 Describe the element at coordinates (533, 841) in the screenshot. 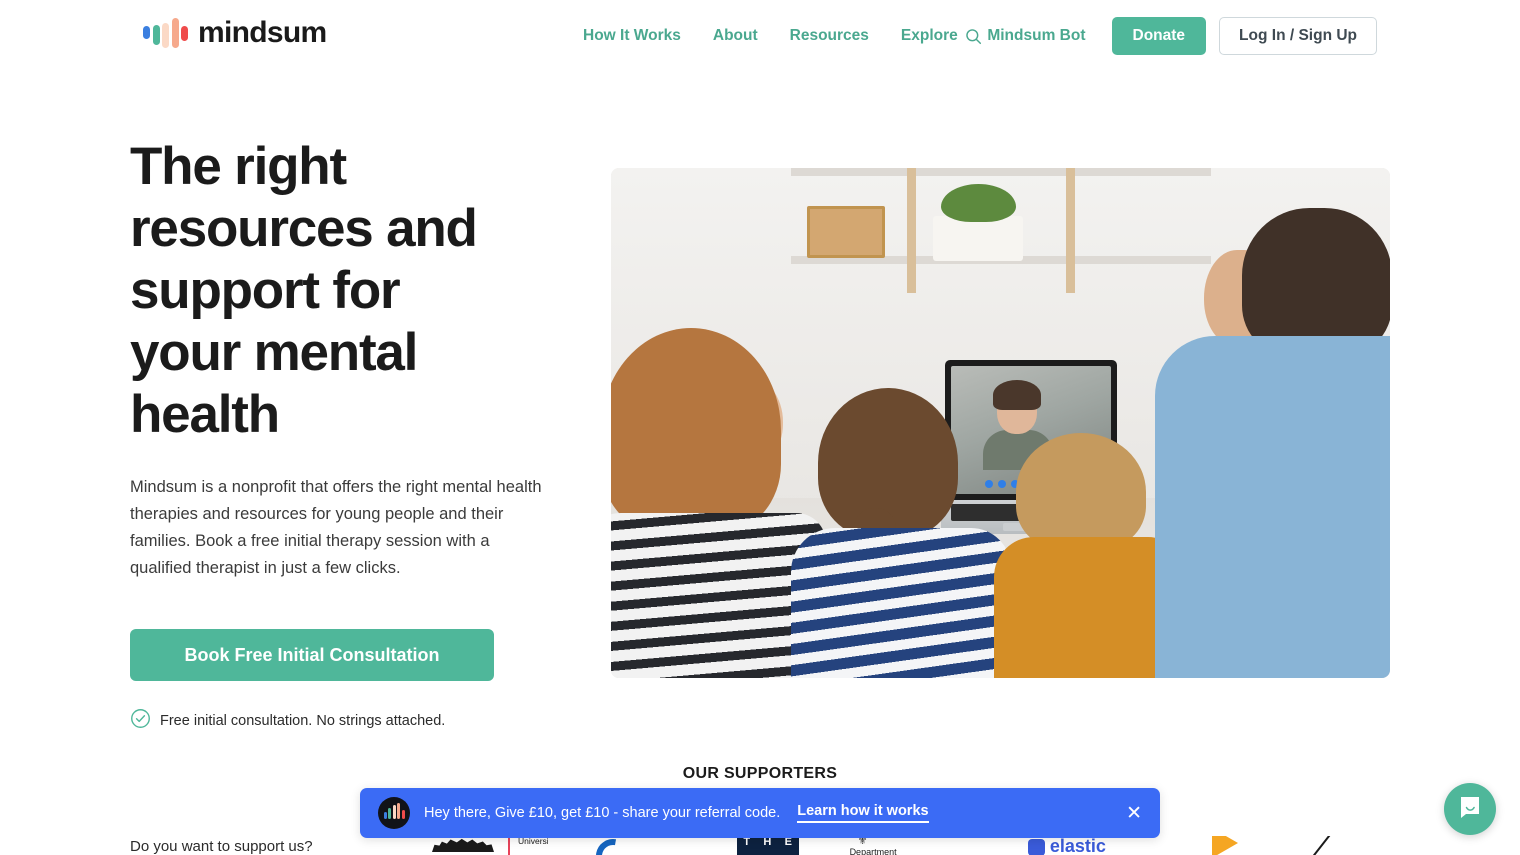

I see `oxford-label: University of` at that location.